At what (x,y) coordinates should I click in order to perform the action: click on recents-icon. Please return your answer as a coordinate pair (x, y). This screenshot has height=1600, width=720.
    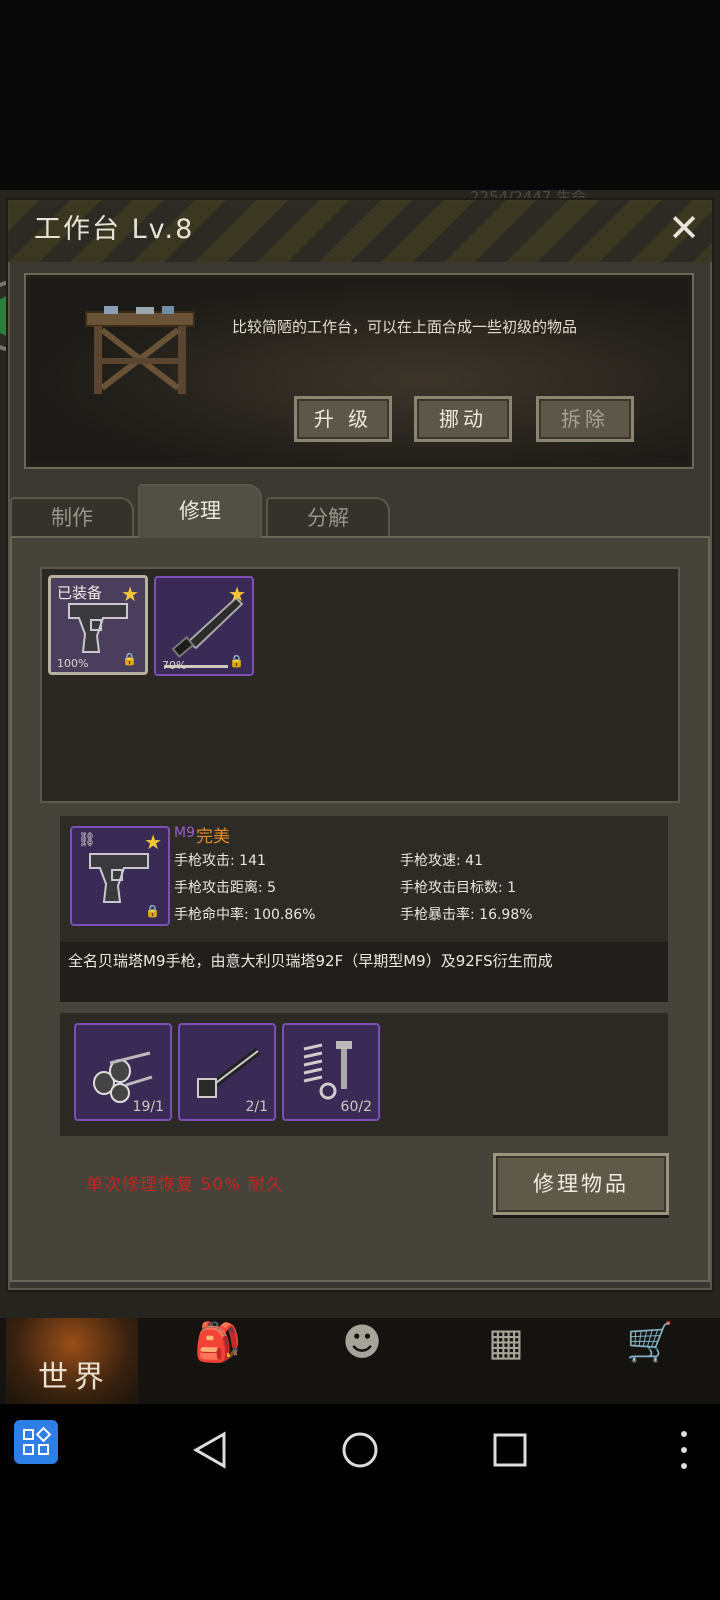
    Looking at the image, I should click on (510, 1450).